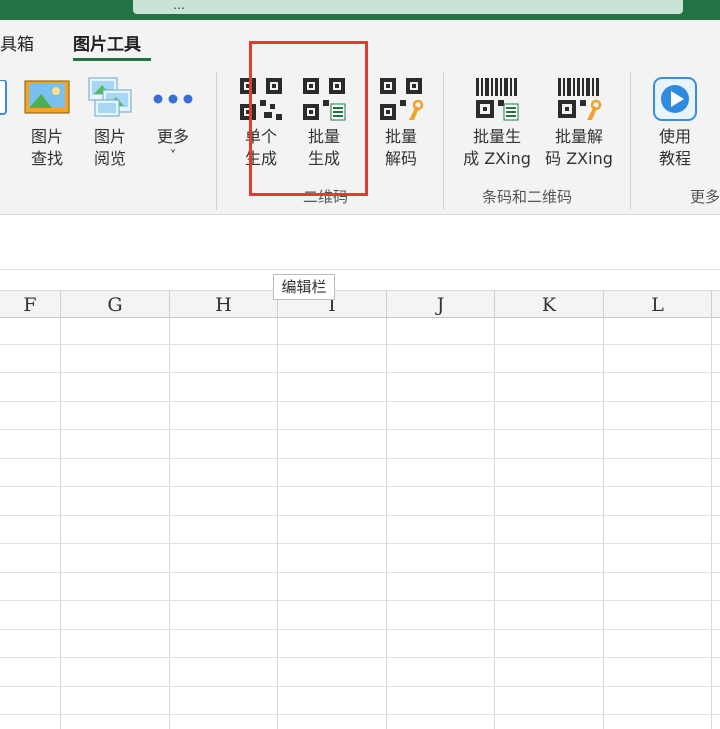 The image size is (720, 729). I want to click on column-header-j: J, so click(441, 304).